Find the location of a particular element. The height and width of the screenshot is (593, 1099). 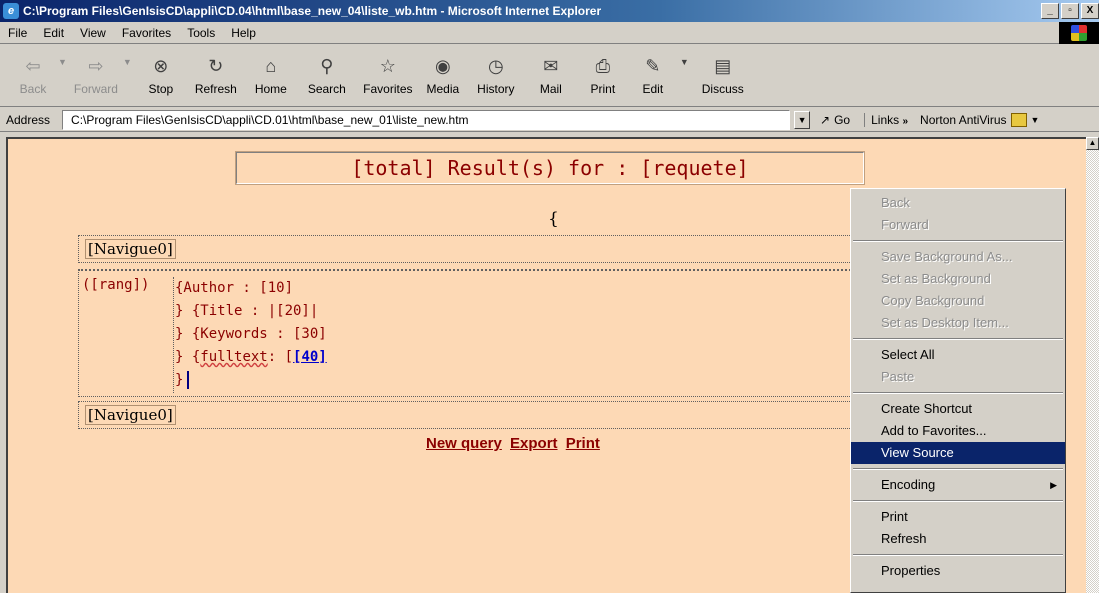

fulltext-prefix: } { is located at coordinates (188, 357).